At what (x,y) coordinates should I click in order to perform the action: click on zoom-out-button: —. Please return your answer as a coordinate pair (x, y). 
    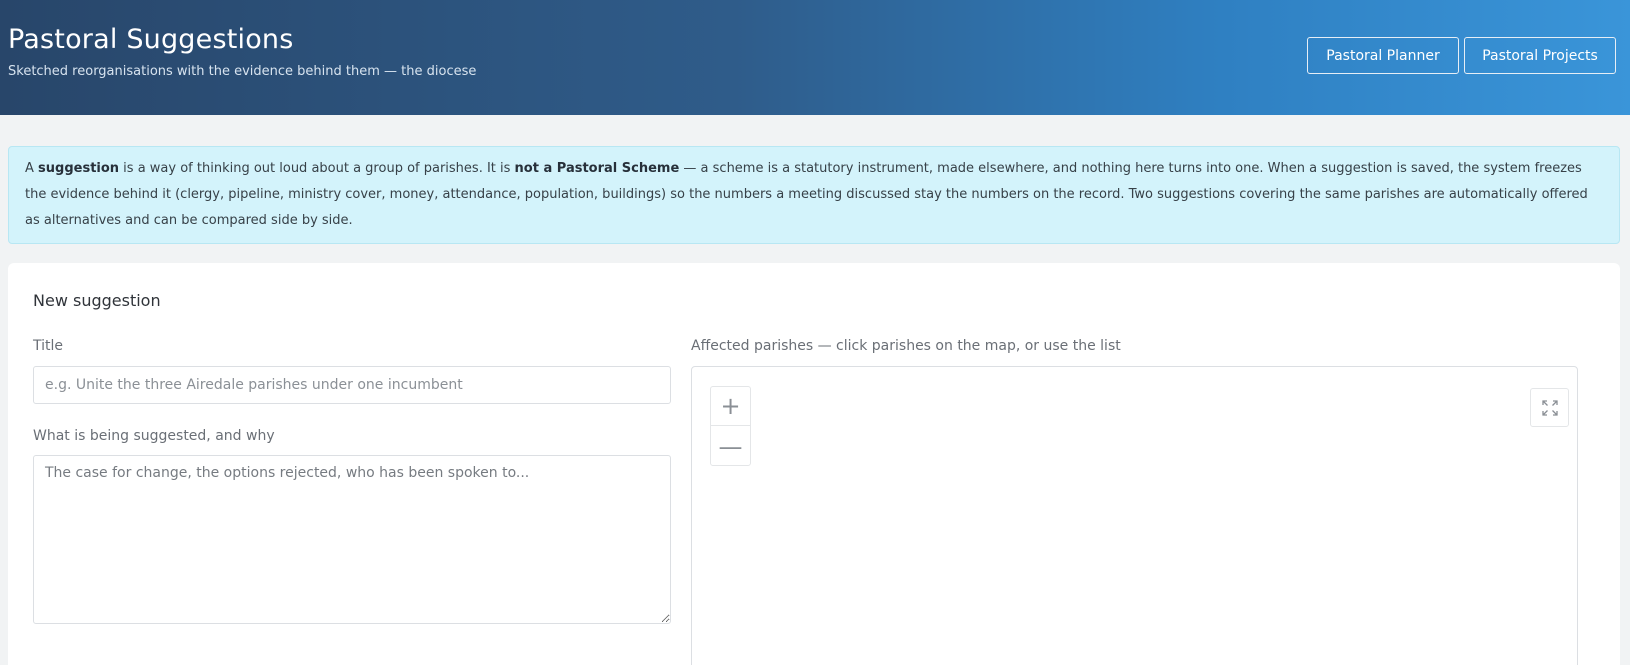
    Looking at the image, I should click on (730, 446).